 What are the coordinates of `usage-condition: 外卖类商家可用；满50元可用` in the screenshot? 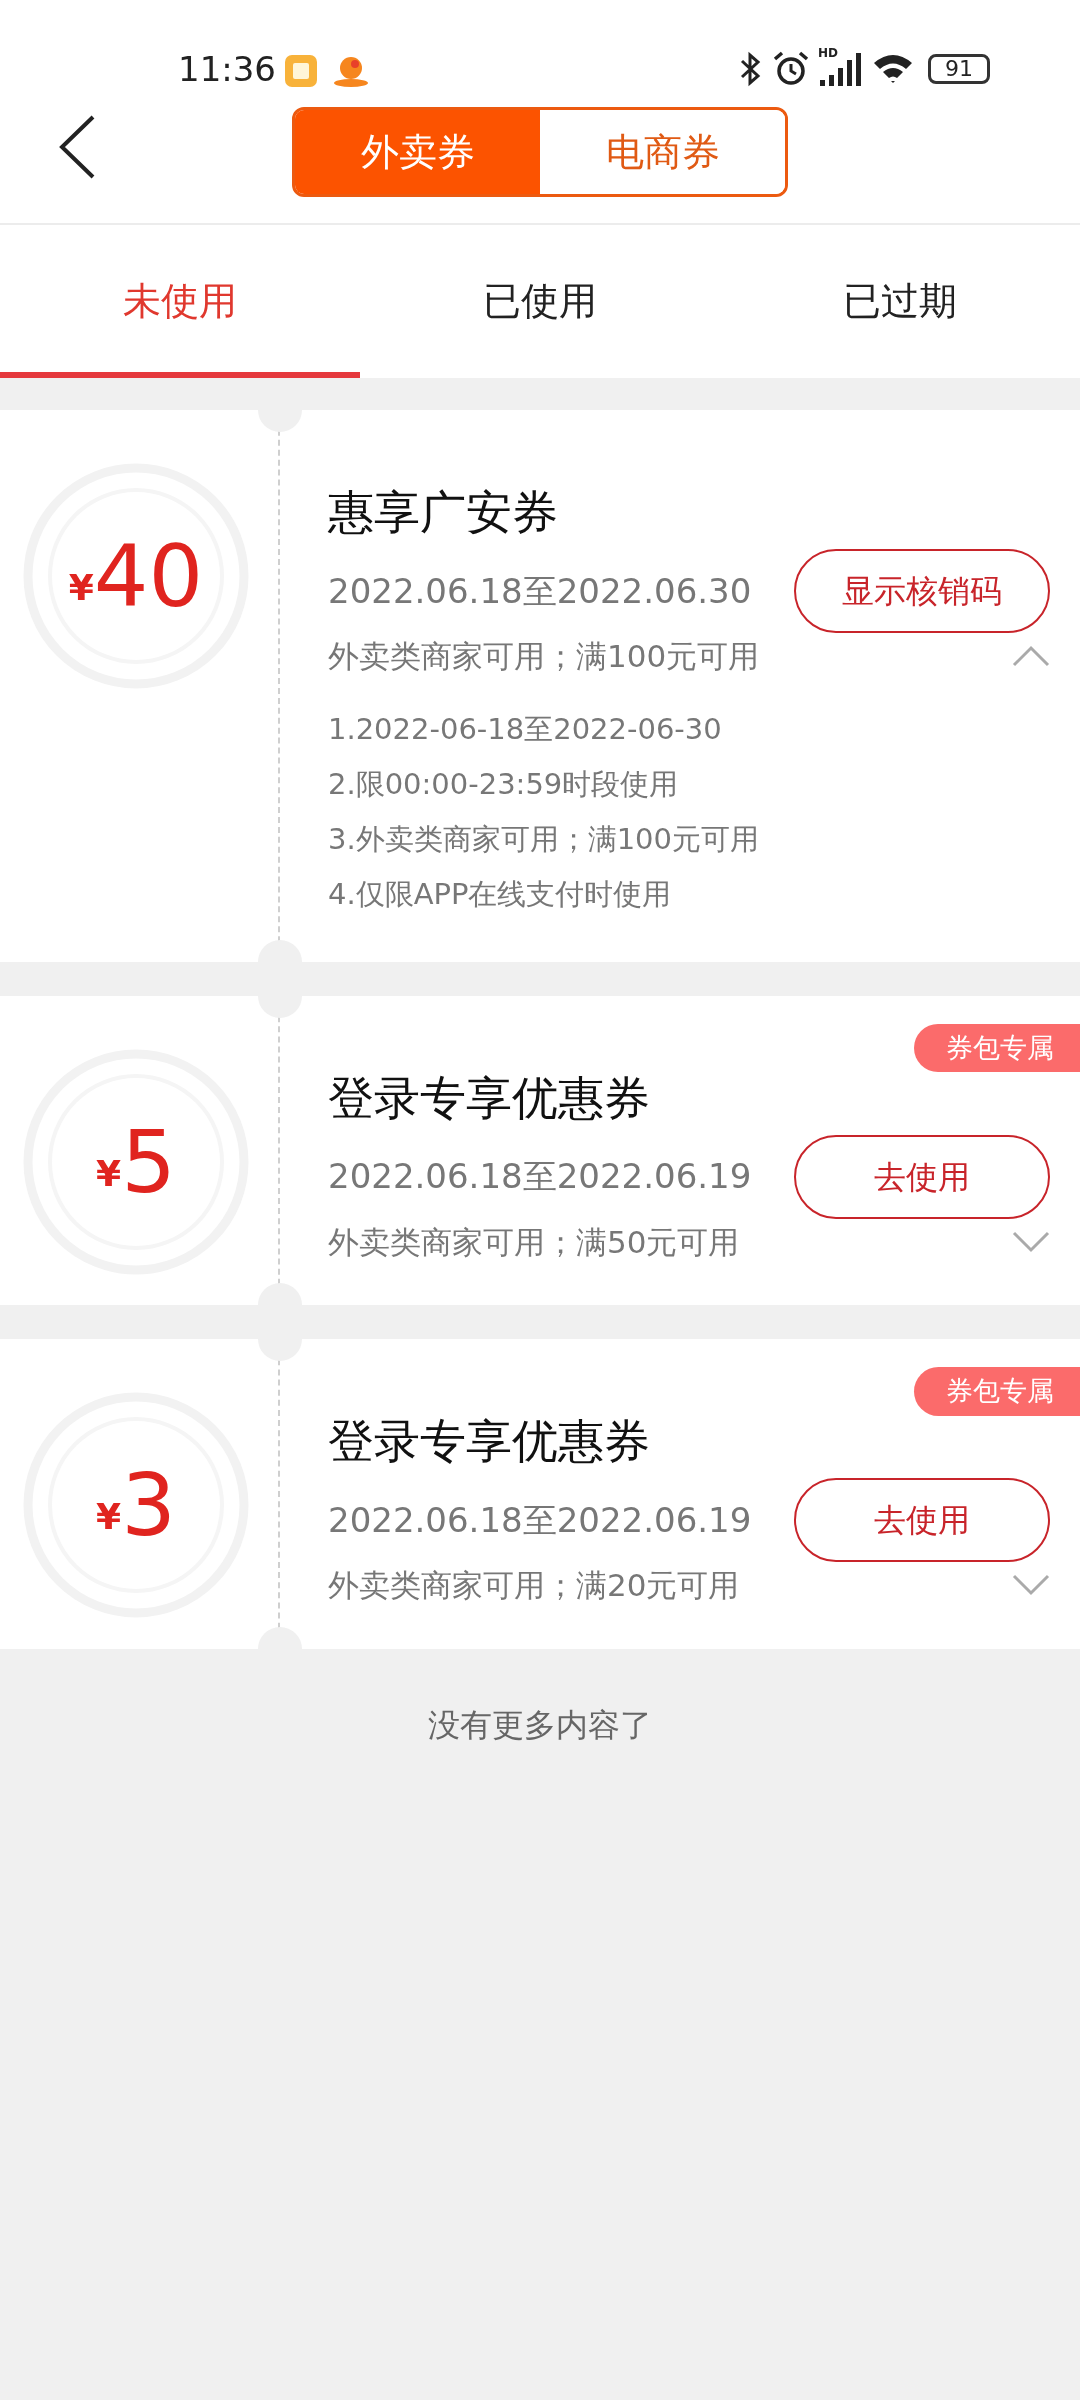 It's located at (534, 1242).